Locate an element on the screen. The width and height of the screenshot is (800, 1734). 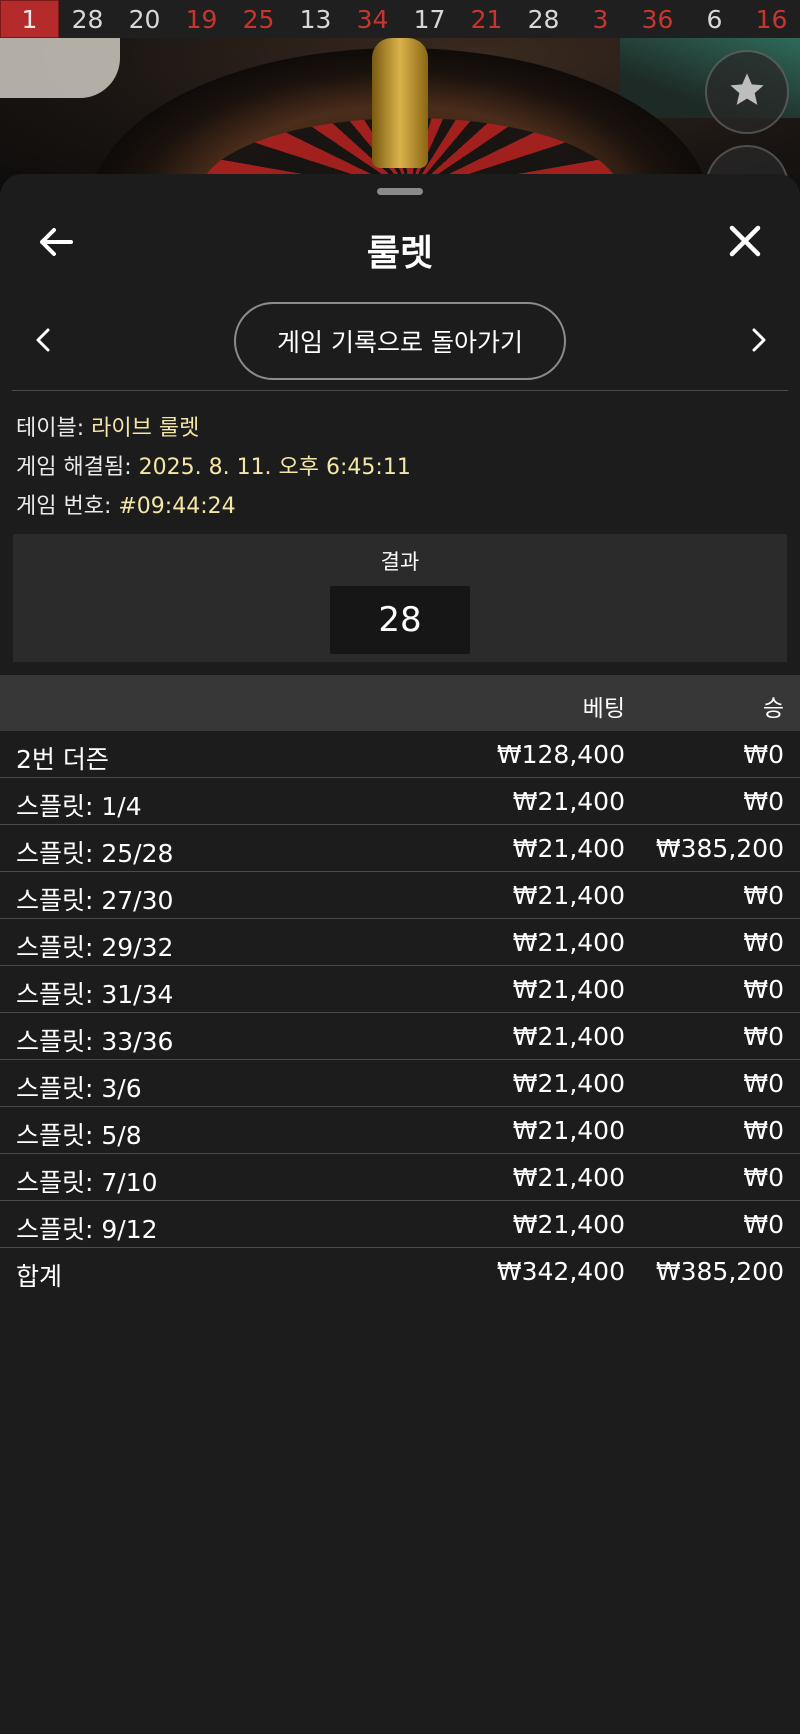
bet-amount: ₩128,400 is located at coordinates (560, 754).